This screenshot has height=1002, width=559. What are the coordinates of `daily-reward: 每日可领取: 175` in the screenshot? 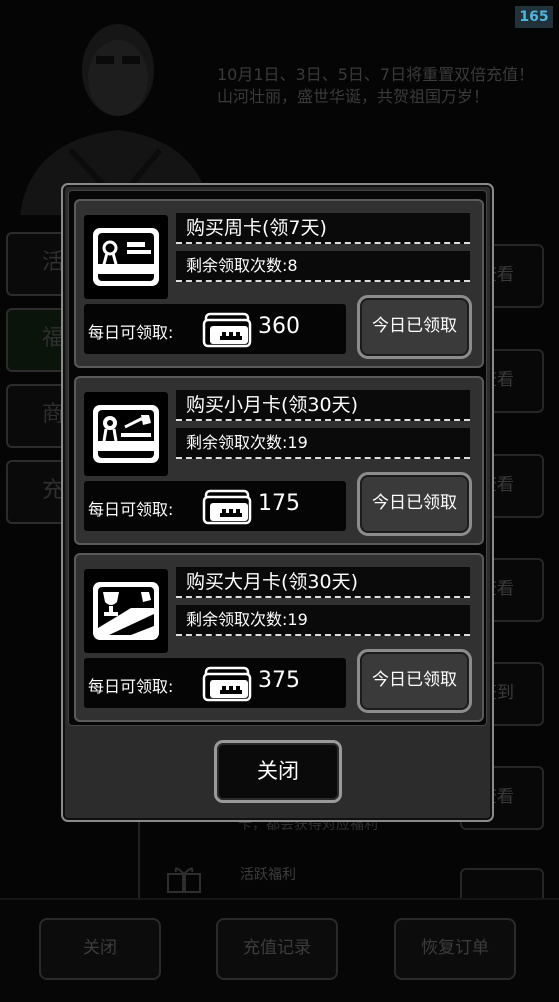 It's located at (215, 506).